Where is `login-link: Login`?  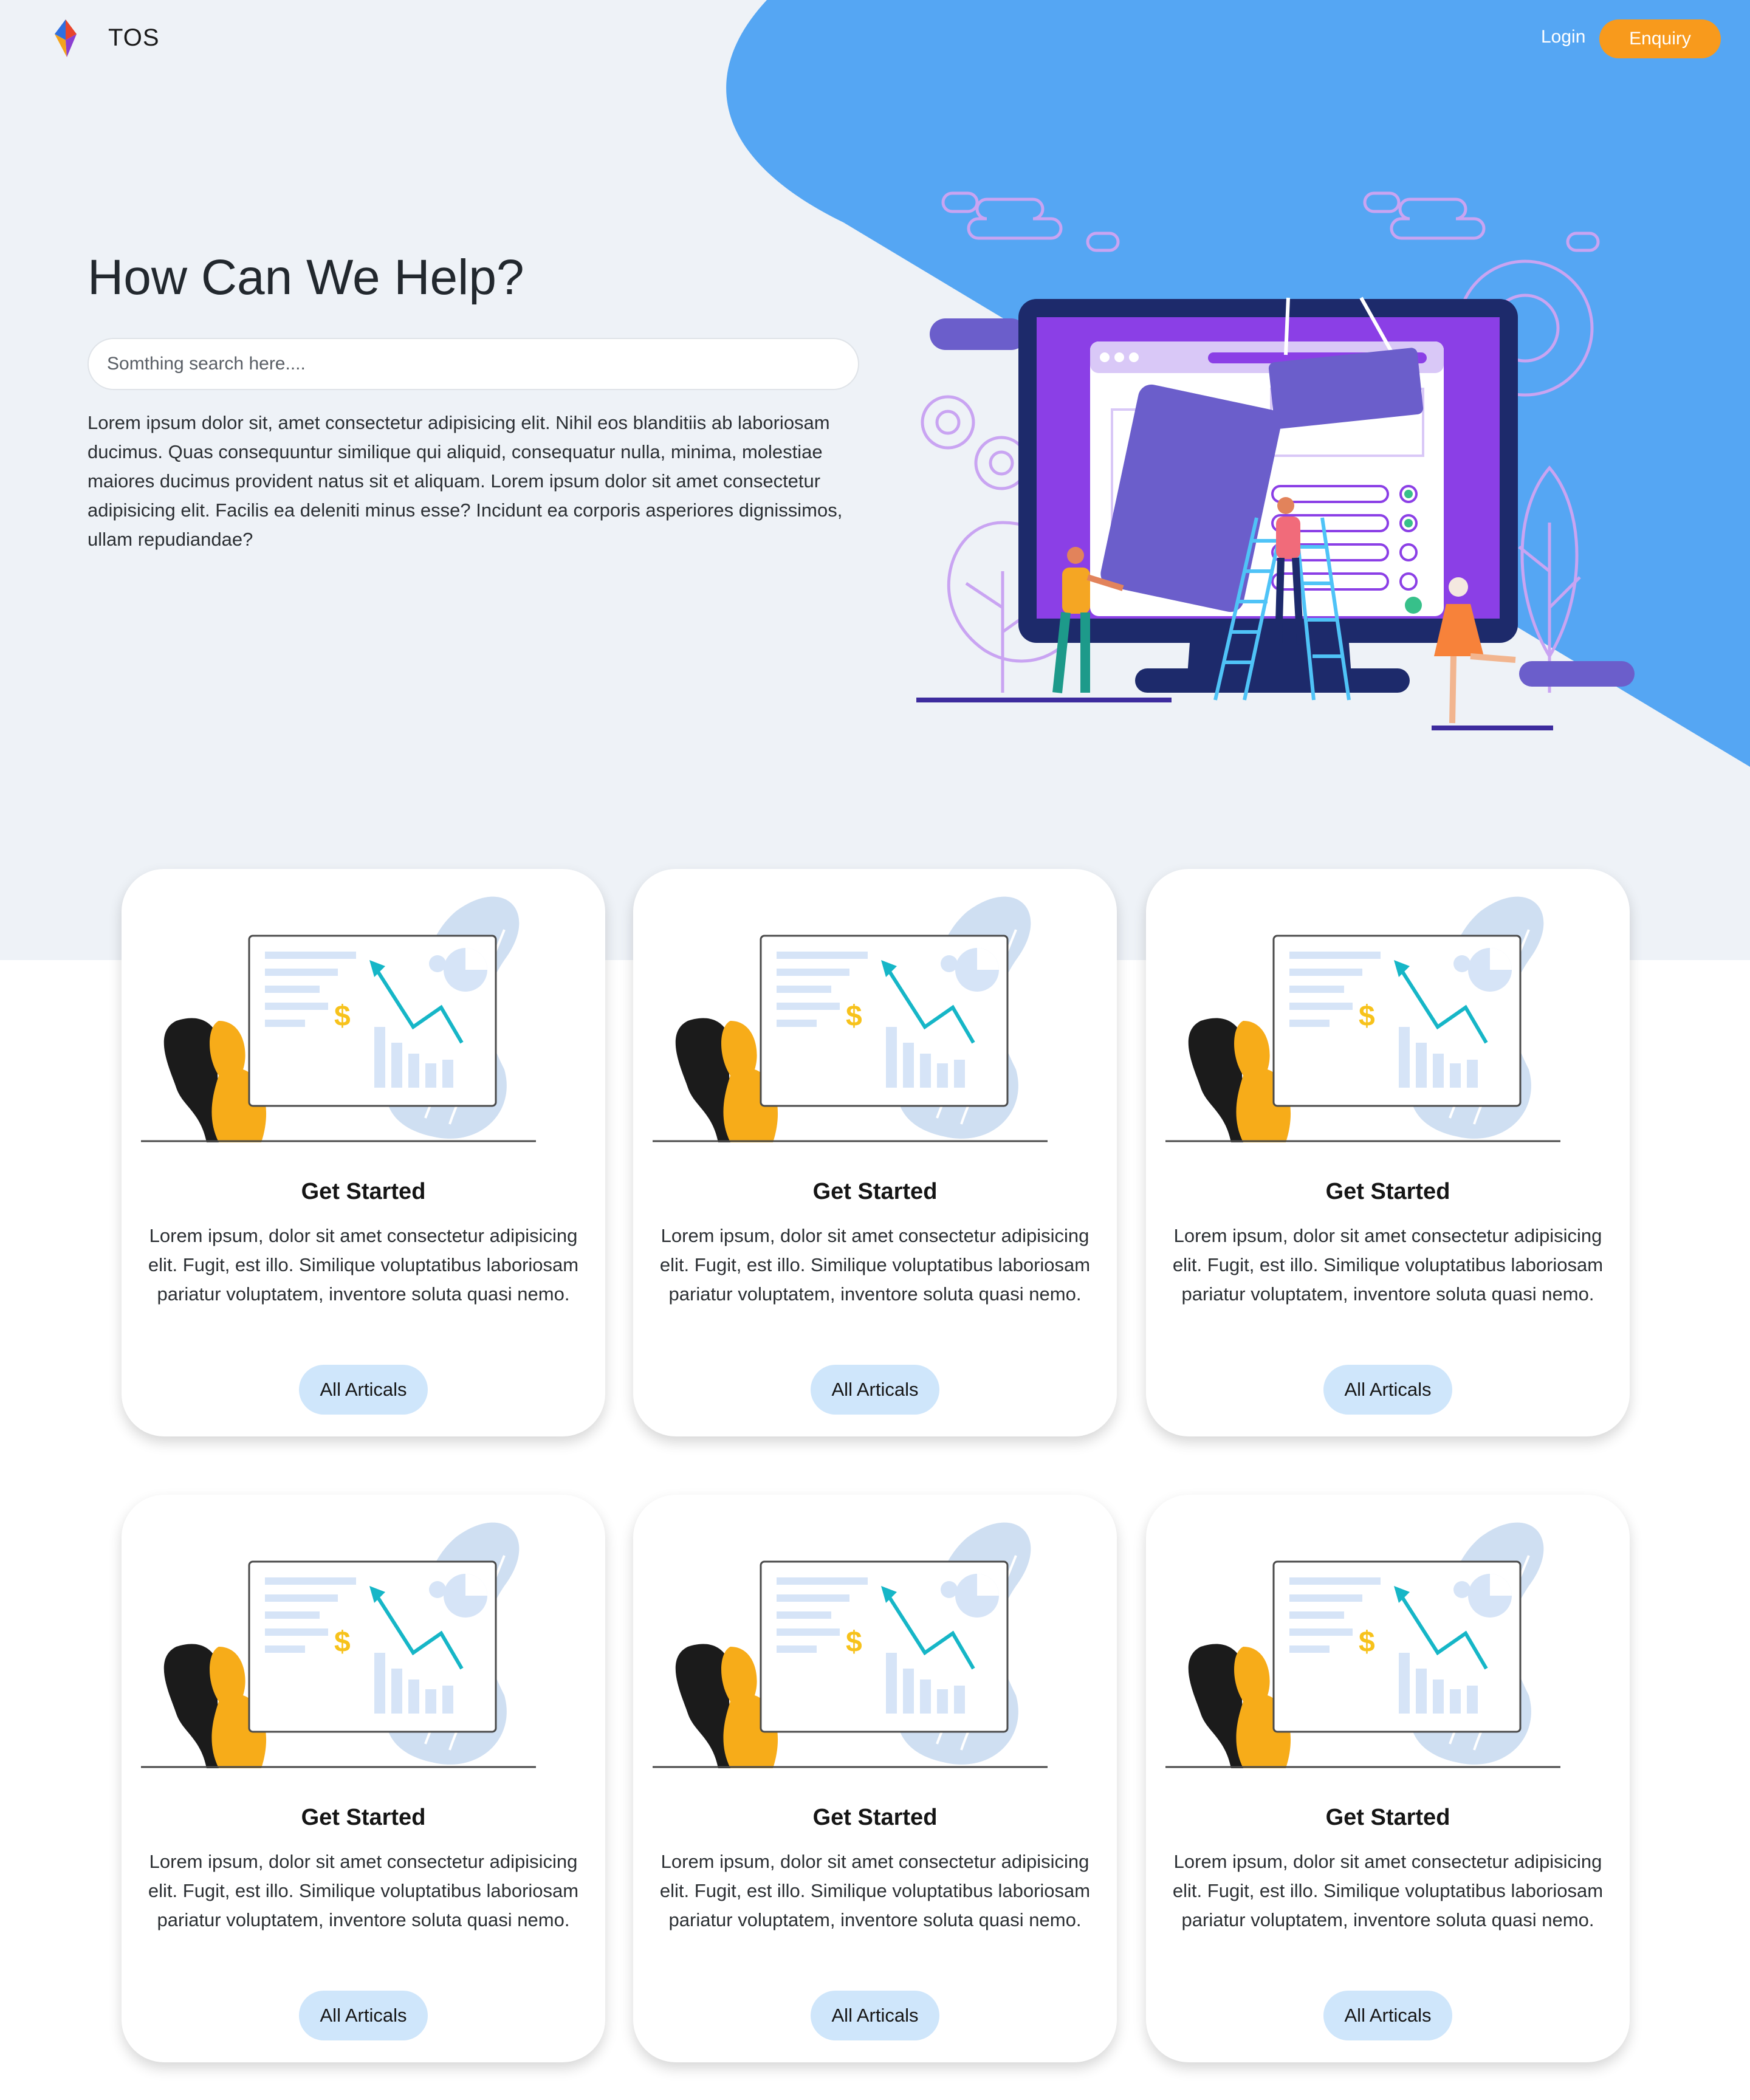
login-link: Login is located at coordinates (1563, 37).